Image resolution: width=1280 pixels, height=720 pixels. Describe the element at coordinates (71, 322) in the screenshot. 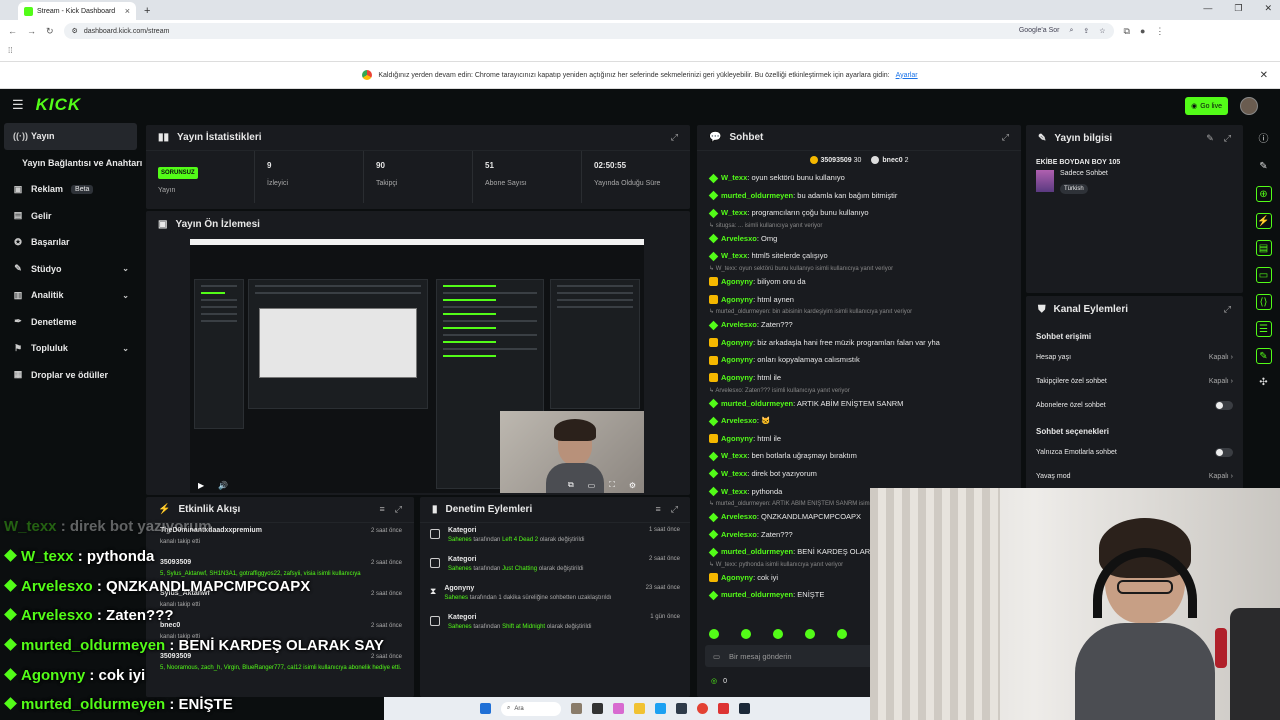

I see `sidebar-item-denetleme: ✒ Denetleme` at that location.